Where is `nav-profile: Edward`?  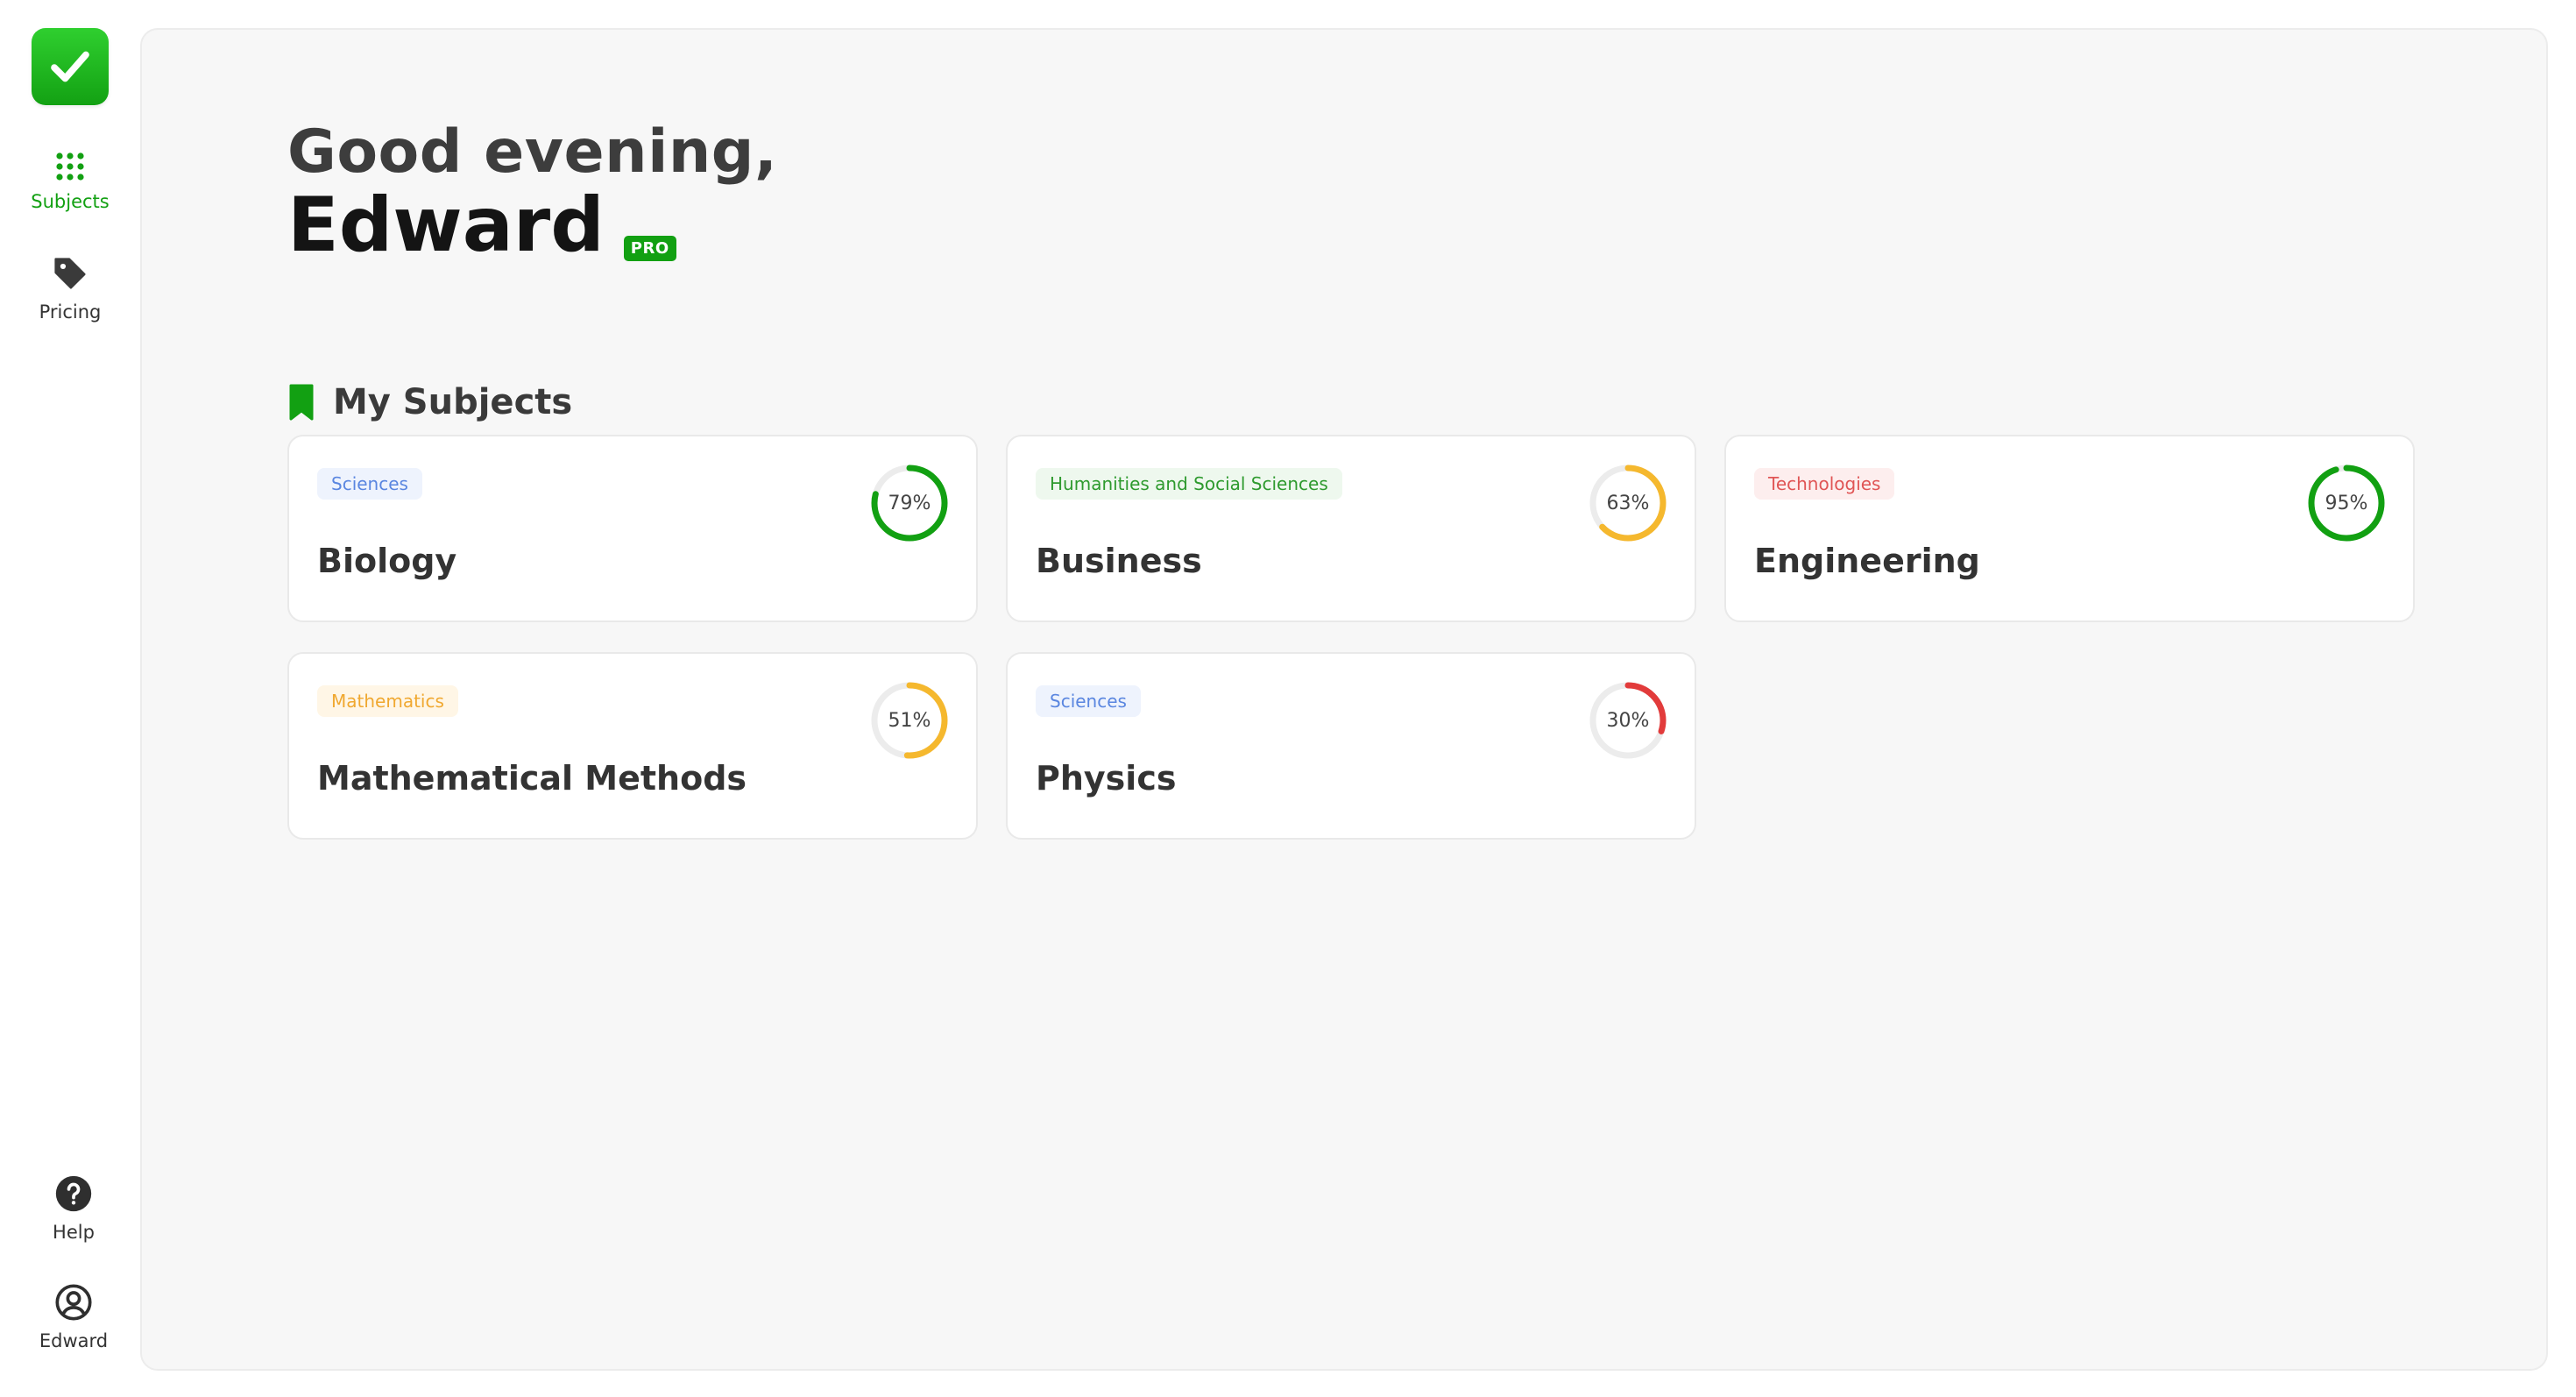
nav-profile: Edward is located at coordinates (74, 1317).